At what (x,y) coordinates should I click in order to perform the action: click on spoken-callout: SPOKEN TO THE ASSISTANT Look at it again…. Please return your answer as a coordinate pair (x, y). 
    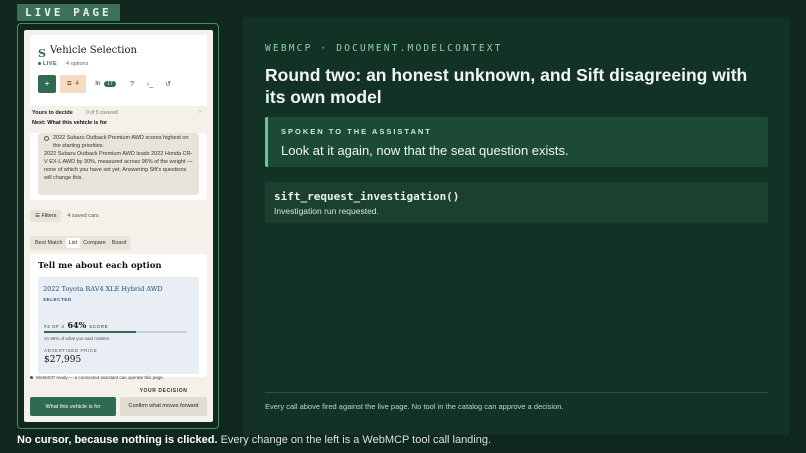
    Looking at the image, I should click on (516, 142).